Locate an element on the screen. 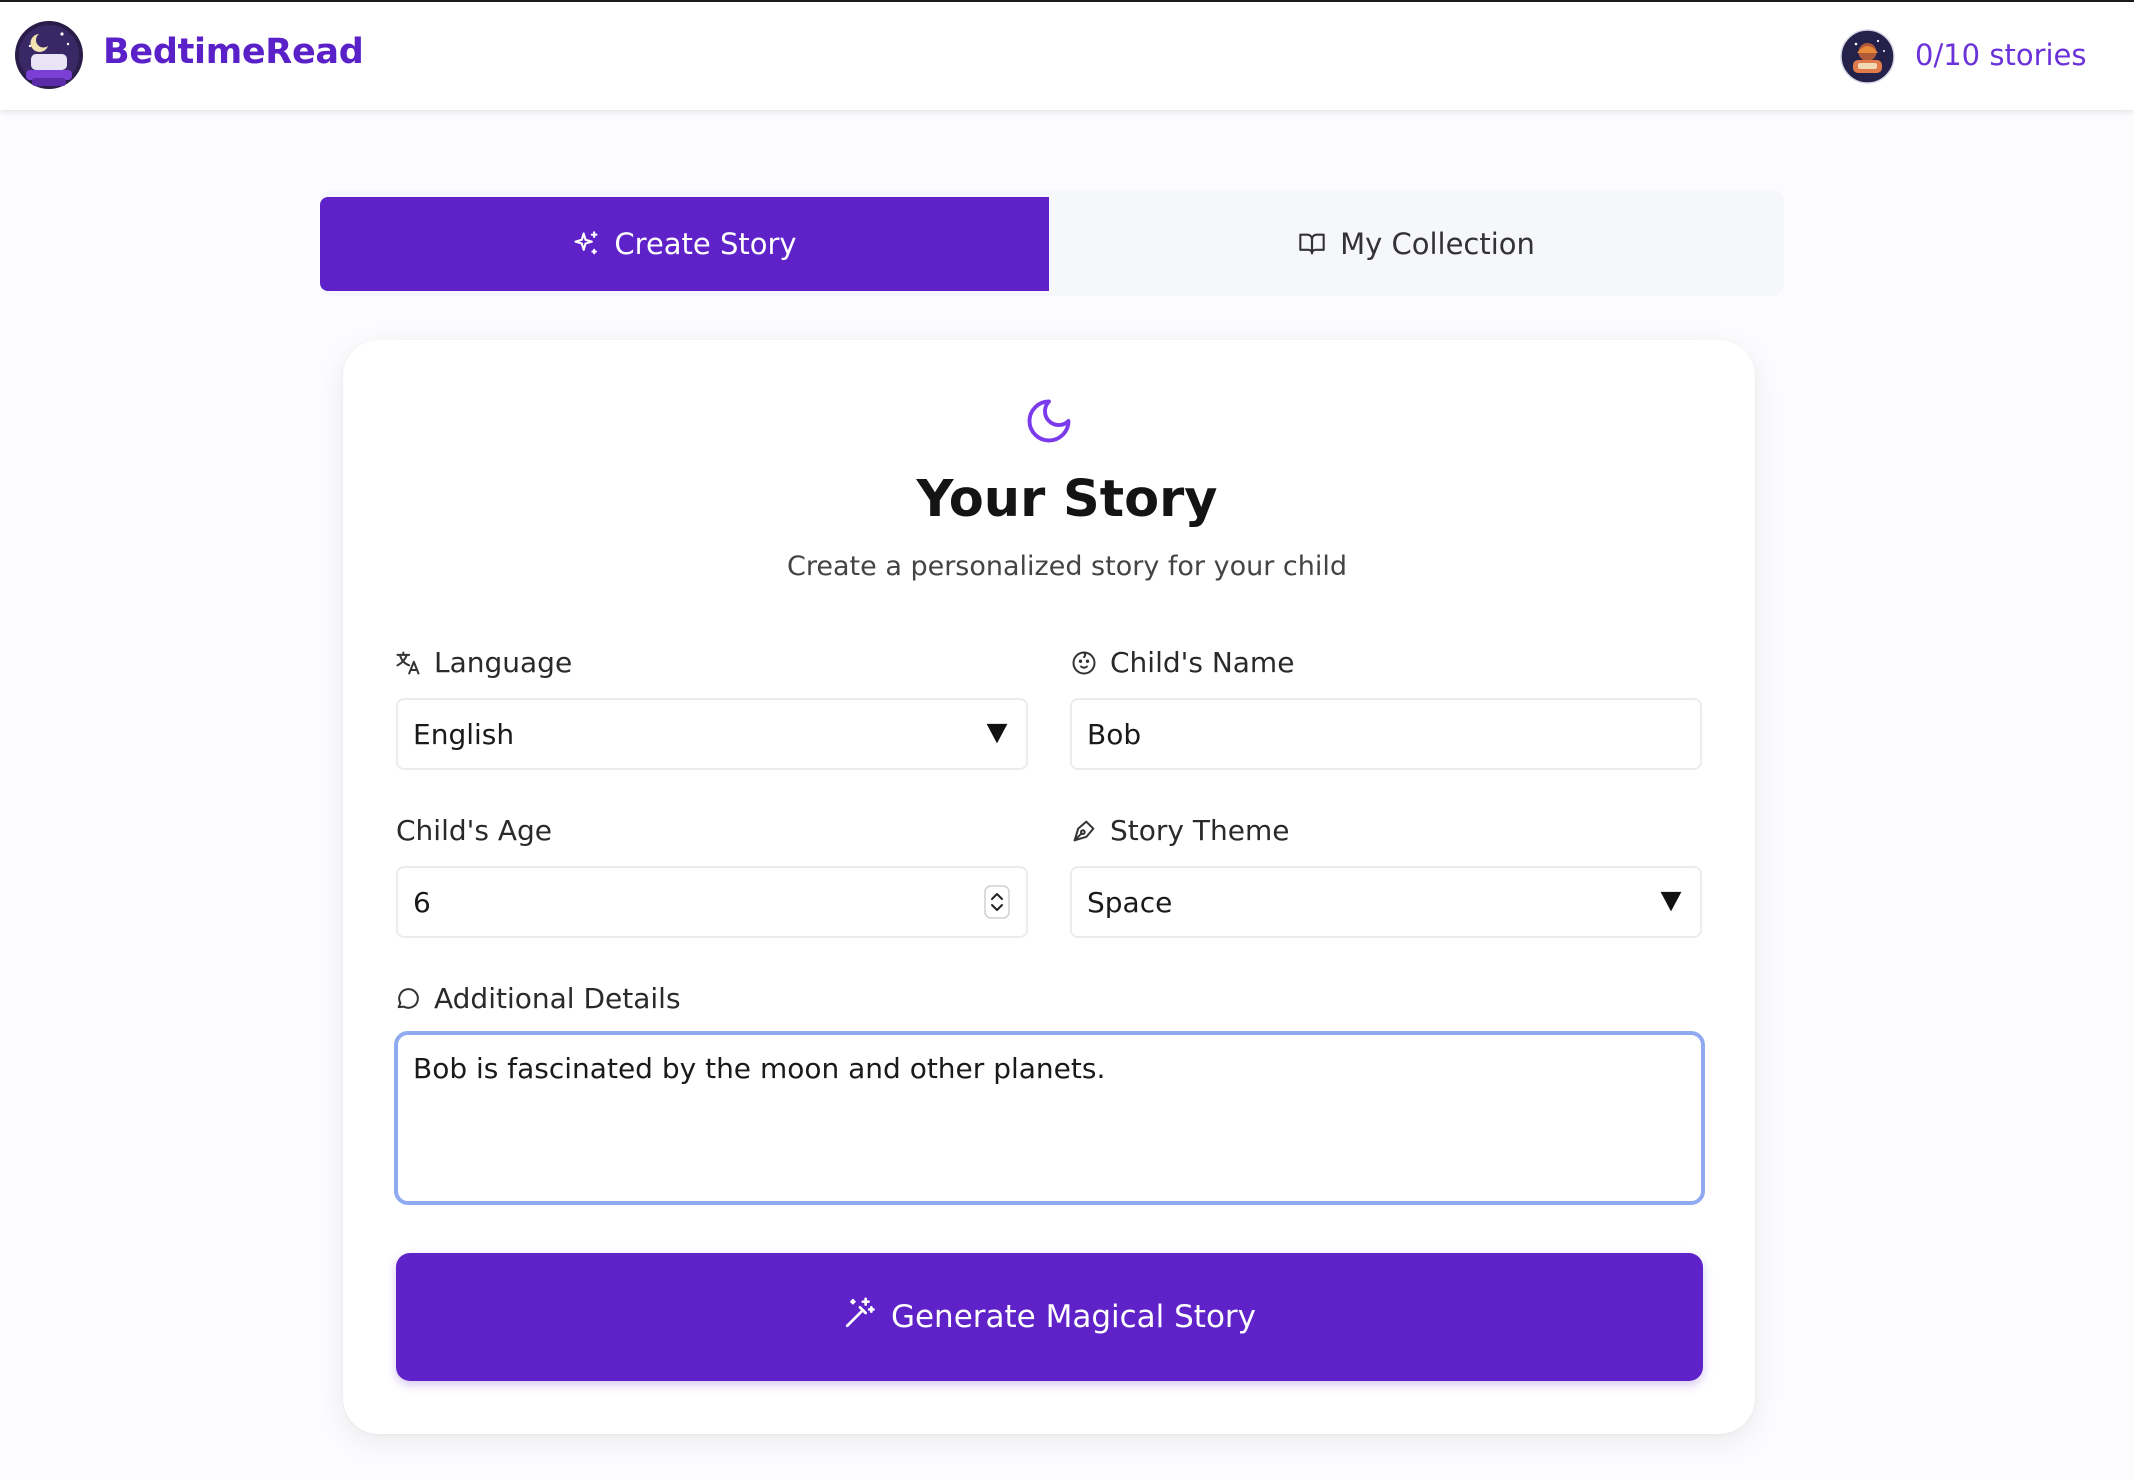  baby-face-icon is located at coordinates (1084, 663).